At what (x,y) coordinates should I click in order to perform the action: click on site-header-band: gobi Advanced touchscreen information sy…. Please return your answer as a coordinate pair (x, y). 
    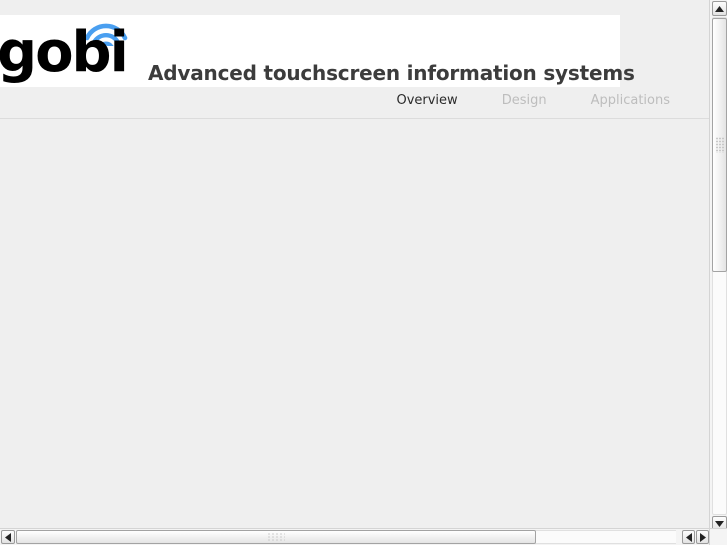
    Looking at the image, I should click on (317, 52).